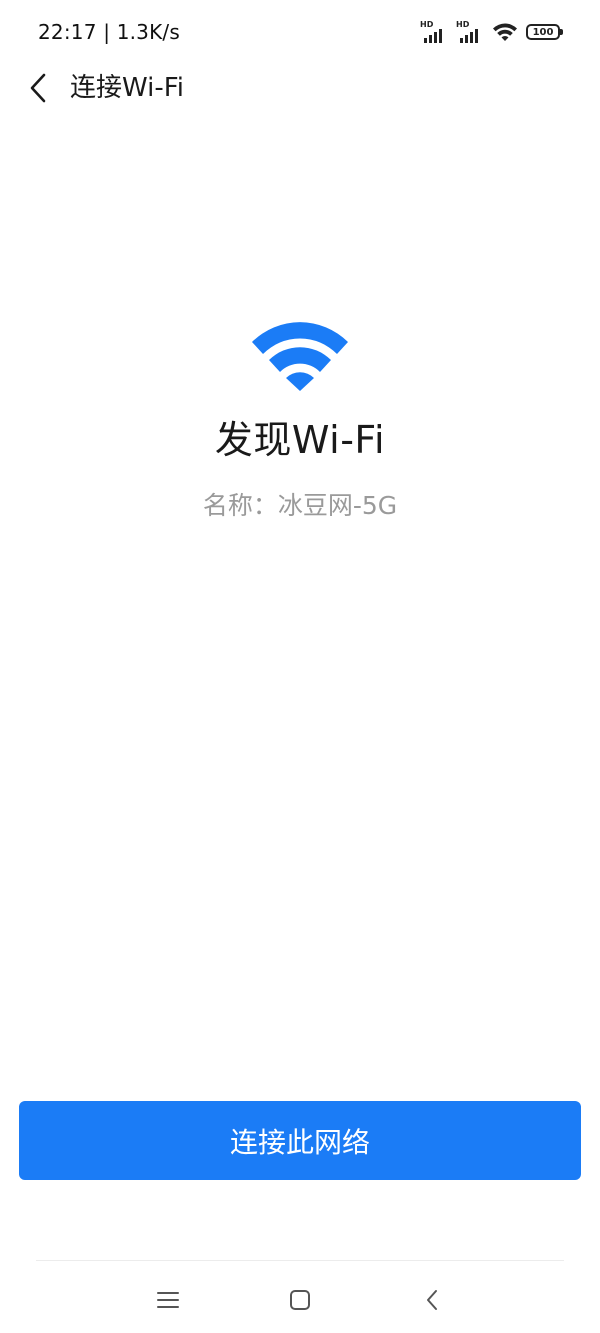 Image resolution: width=600 pixels, height=1333 pixels. I want to click on home-button, so click(300, 1300).